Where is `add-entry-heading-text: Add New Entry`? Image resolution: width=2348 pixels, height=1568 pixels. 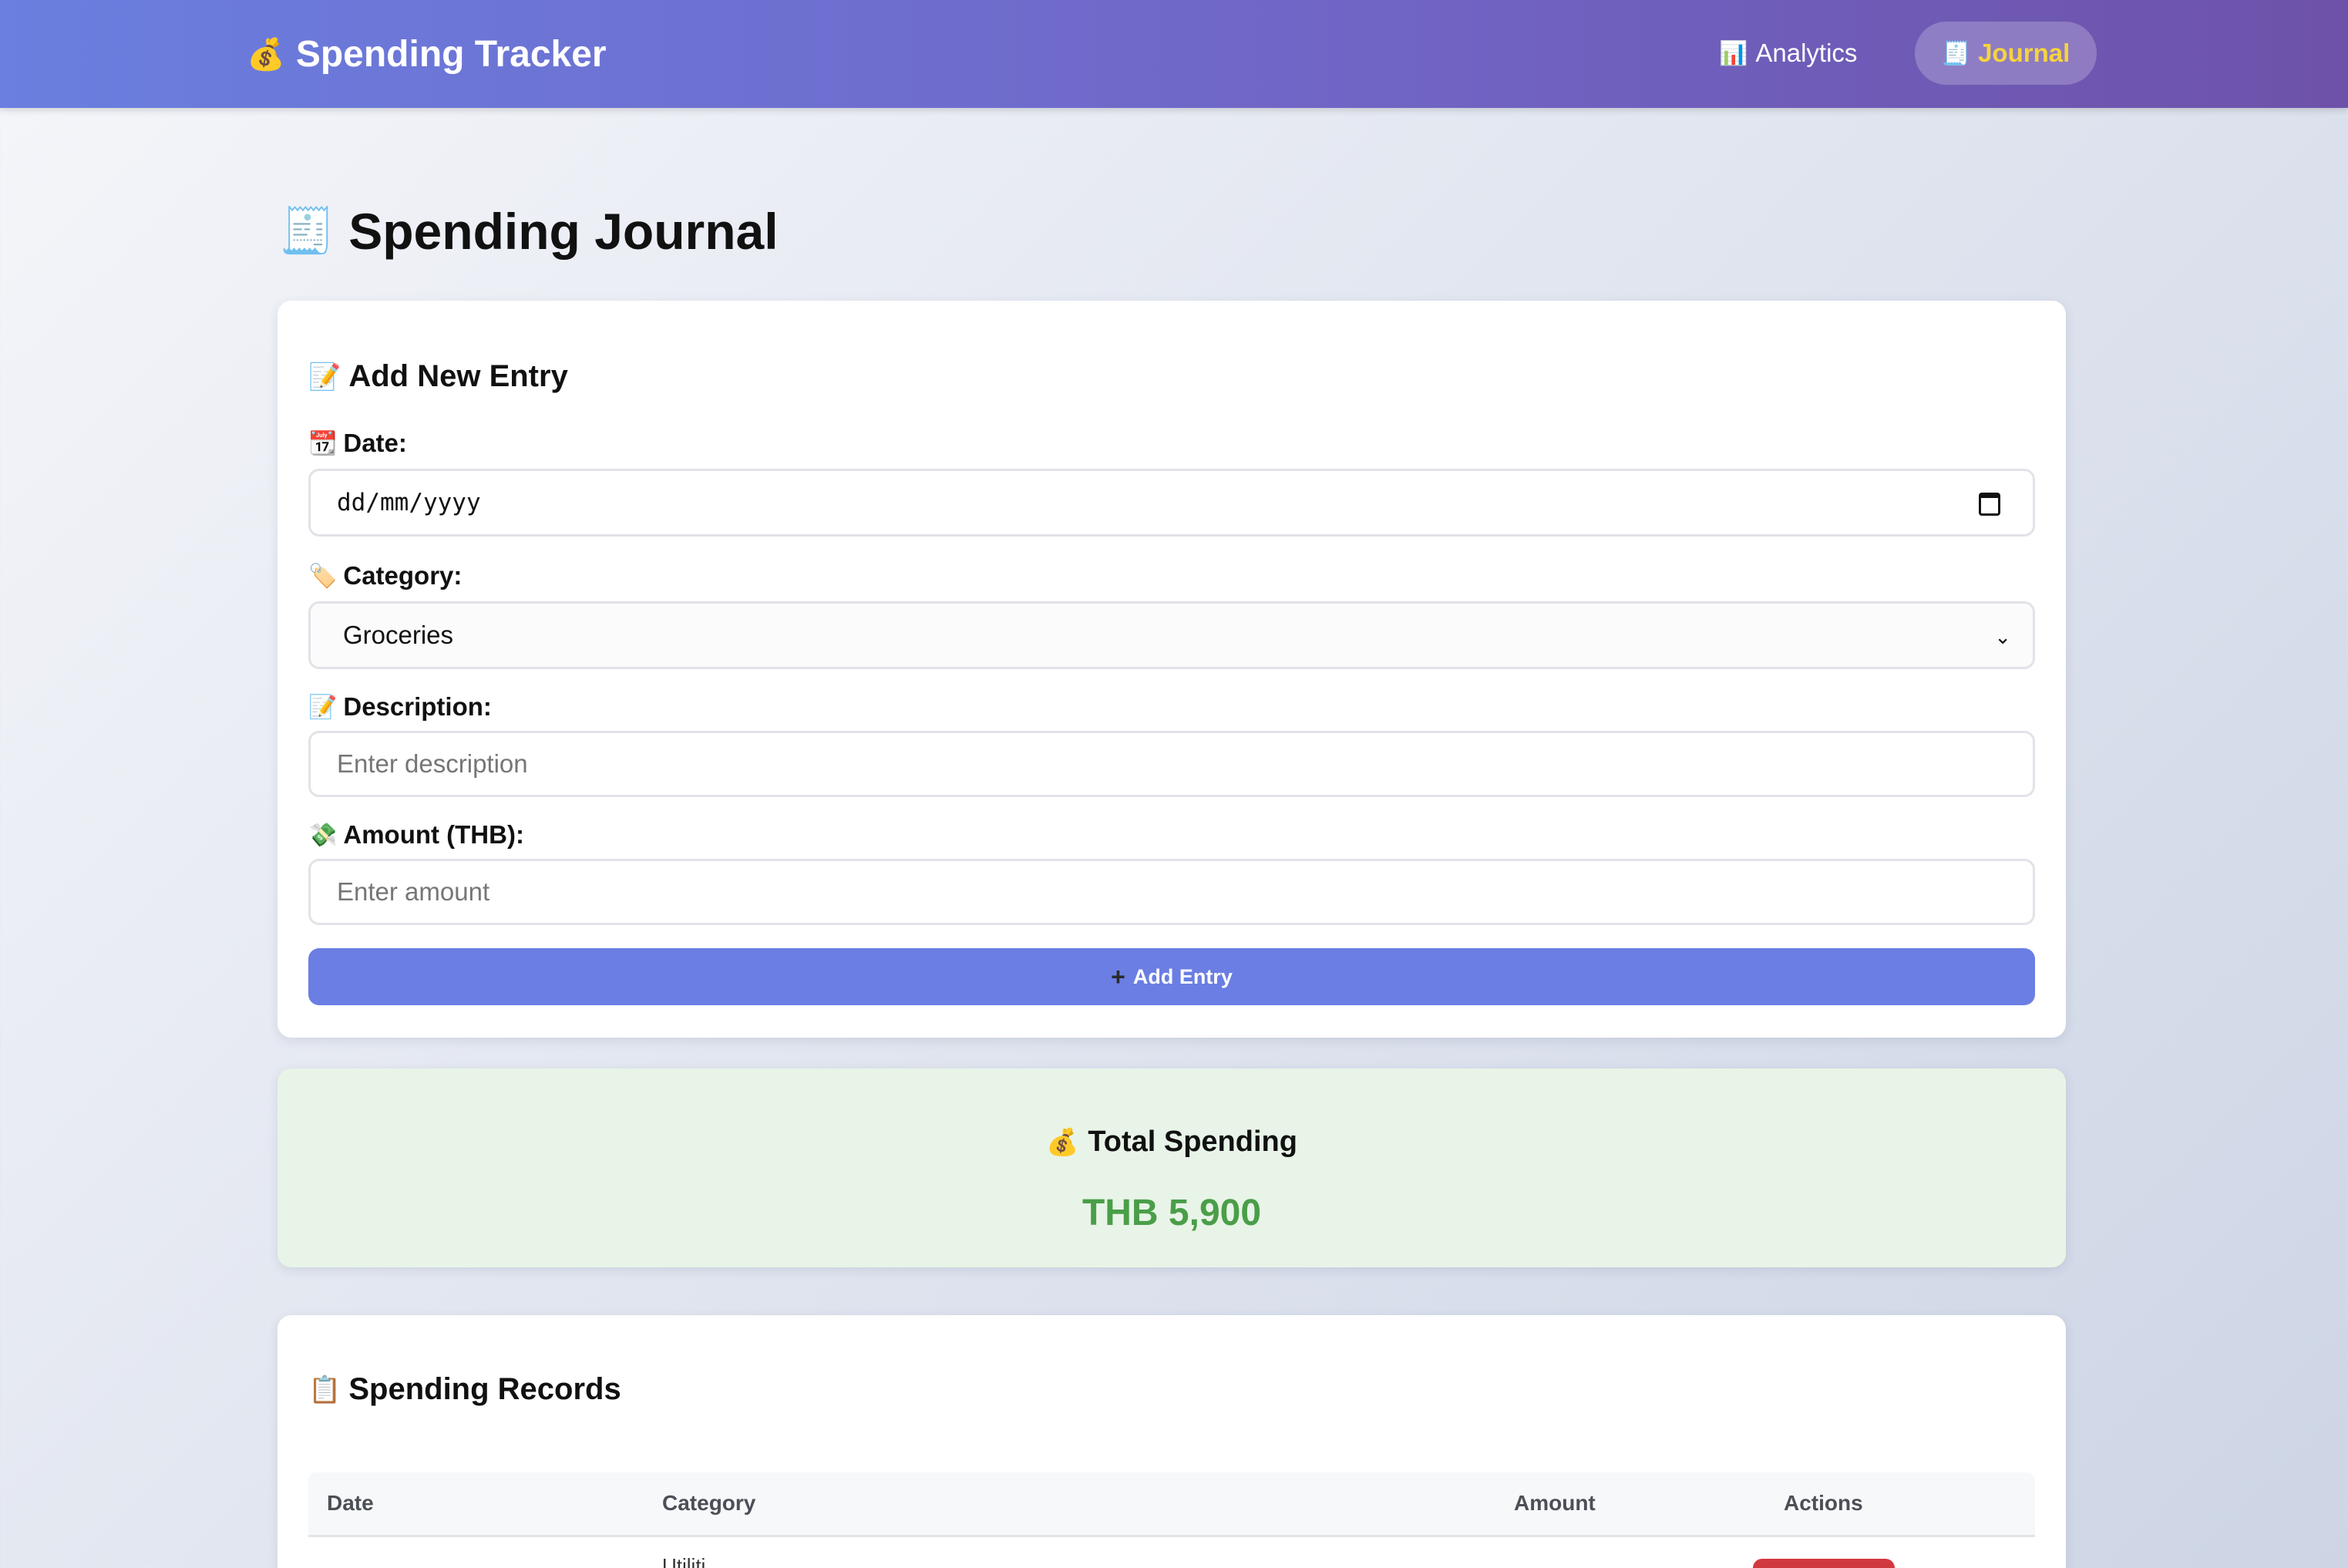
add-entry-heading-text: Add New Entry is located at coordinates (458, 376).